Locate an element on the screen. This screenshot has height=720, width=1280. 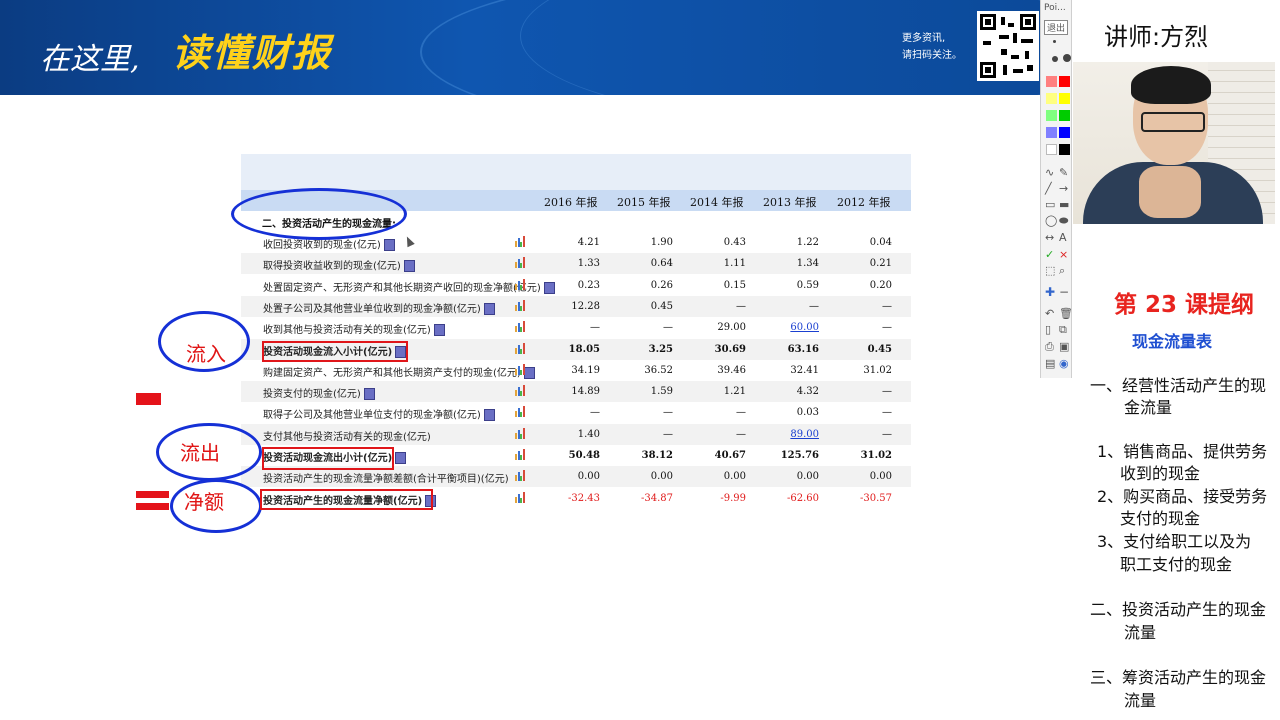
check-icon: ✓ is located at coordinates (1049, 254).